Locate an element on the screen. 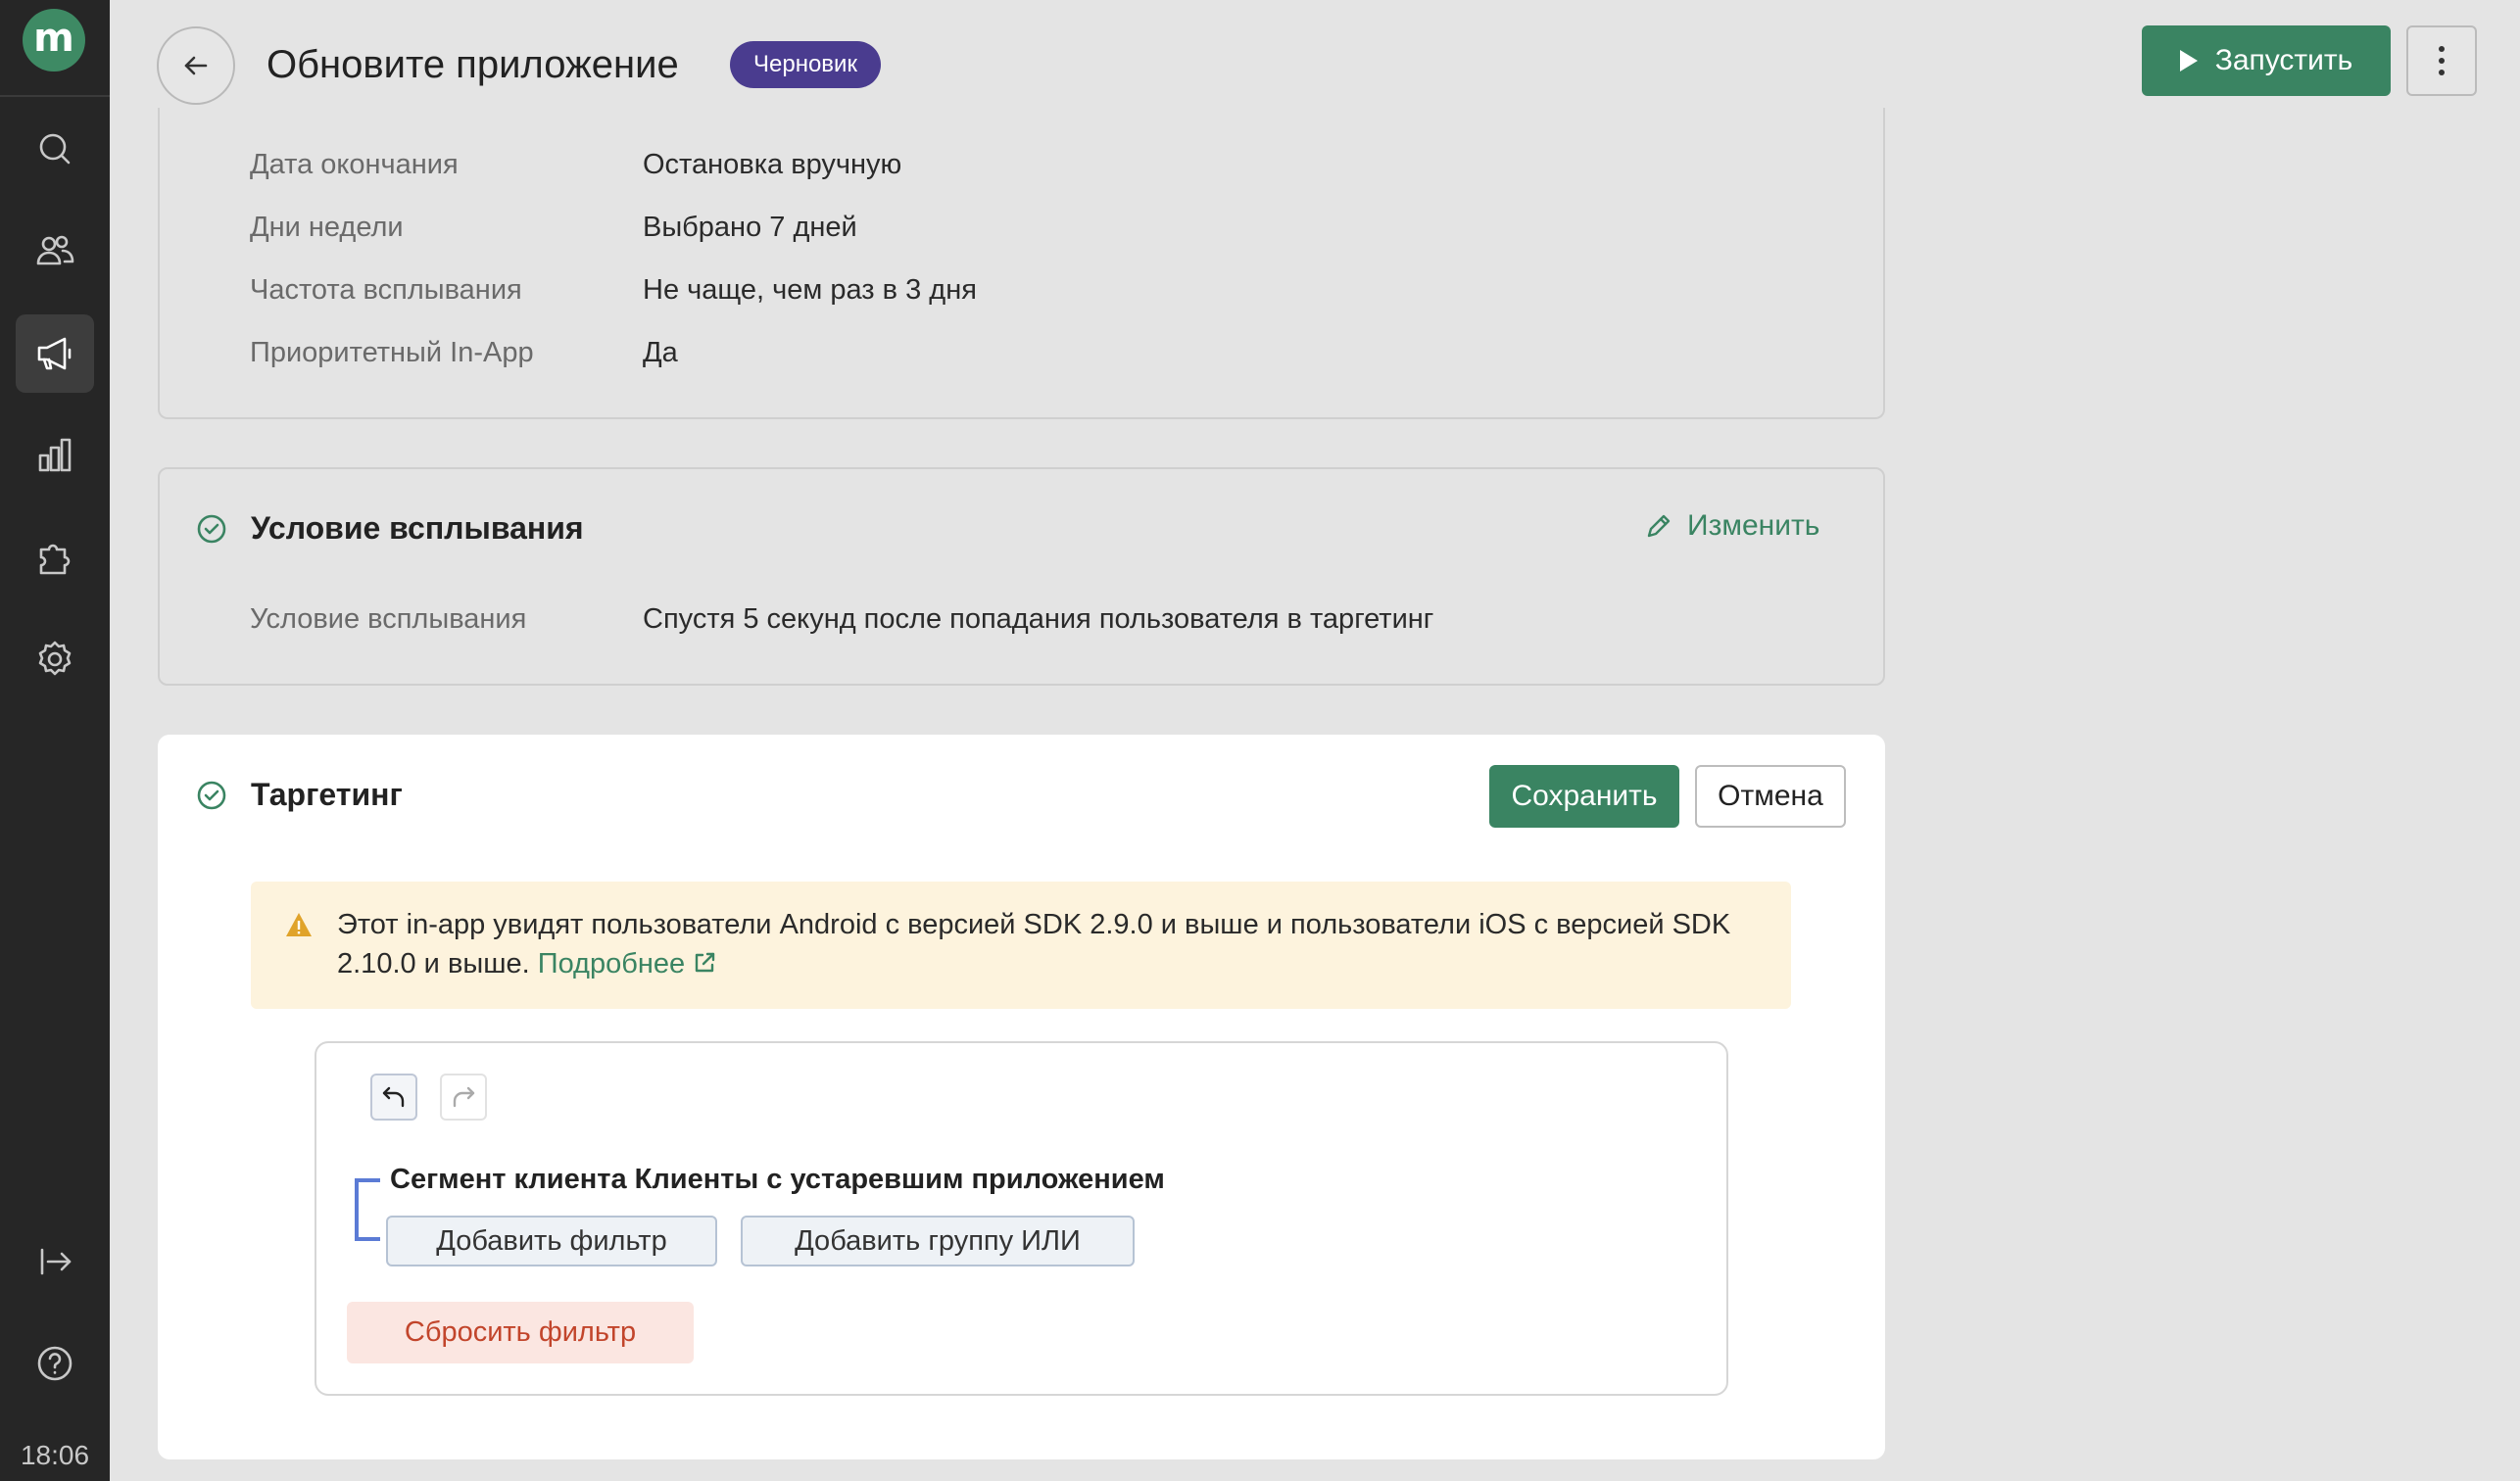 The image size is (2520, 1481). schedule-row-value: Остановка вручную is located at coordinates (772, 165).